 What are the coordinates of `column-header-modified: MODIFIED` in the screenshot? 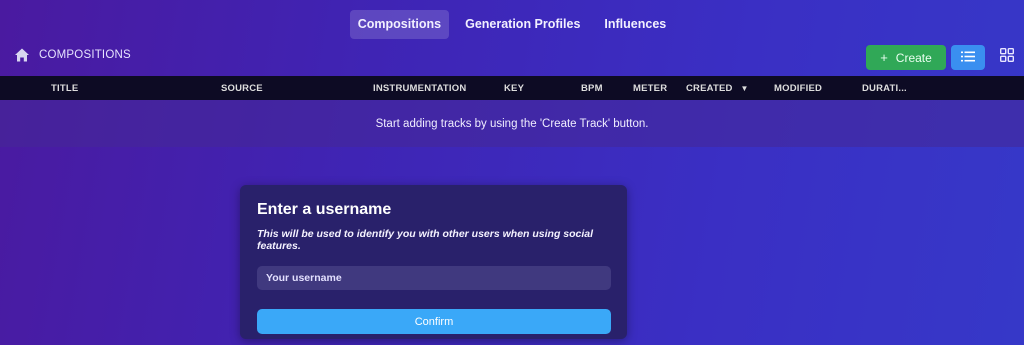 It's located at (798, 88).